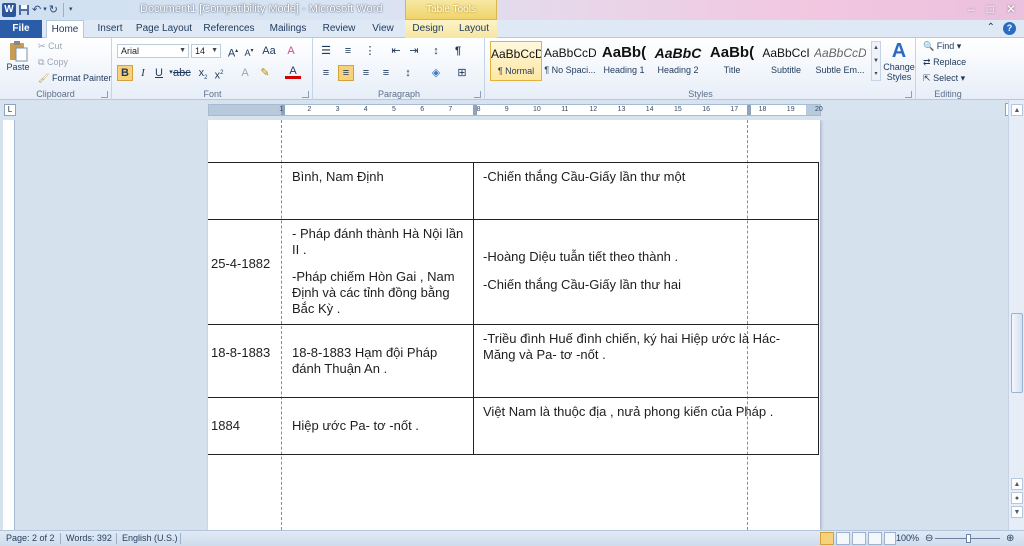 The height and width of the screenshot is (546, 1024). What do you see at coordinates (293, 72) in the screenshot?
I see `font-color-icon: A` at bounding box center [293, 72].